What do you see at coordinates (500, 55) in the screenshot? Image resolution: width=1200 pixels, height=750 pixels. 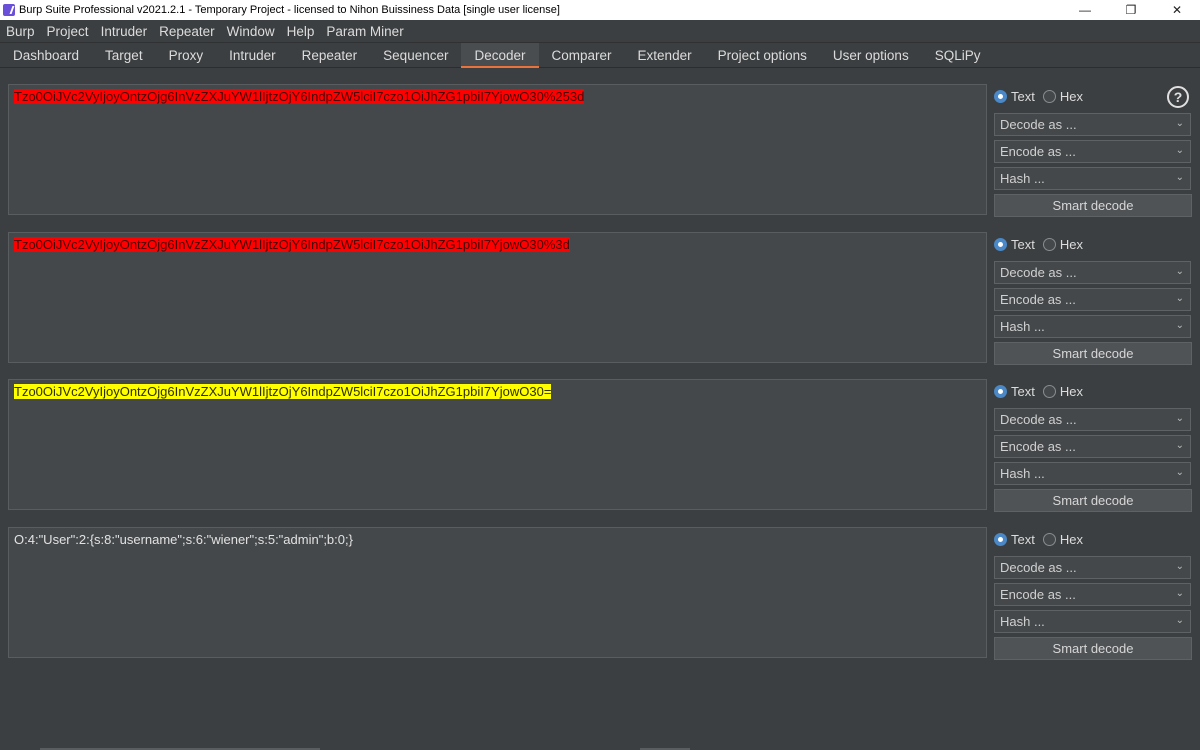 I see `tab-decoder: Decoder` at bounding box center [500, 55].